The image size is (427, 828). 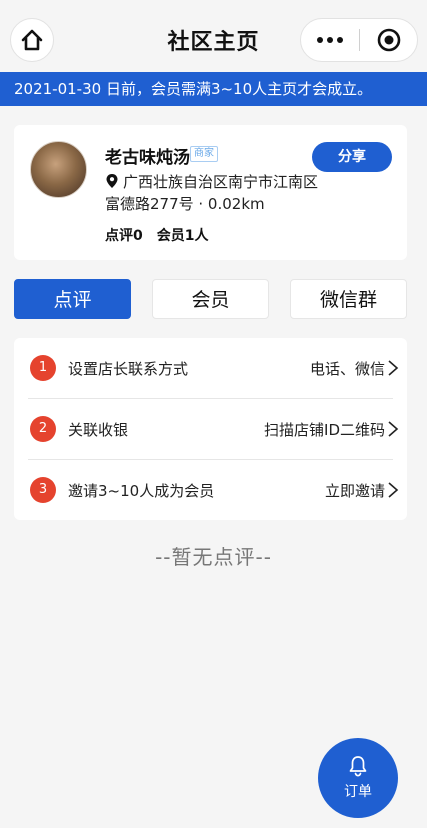 I want to click on step-action: 扫描店铺ID二维码, so click(x=324, y=430).